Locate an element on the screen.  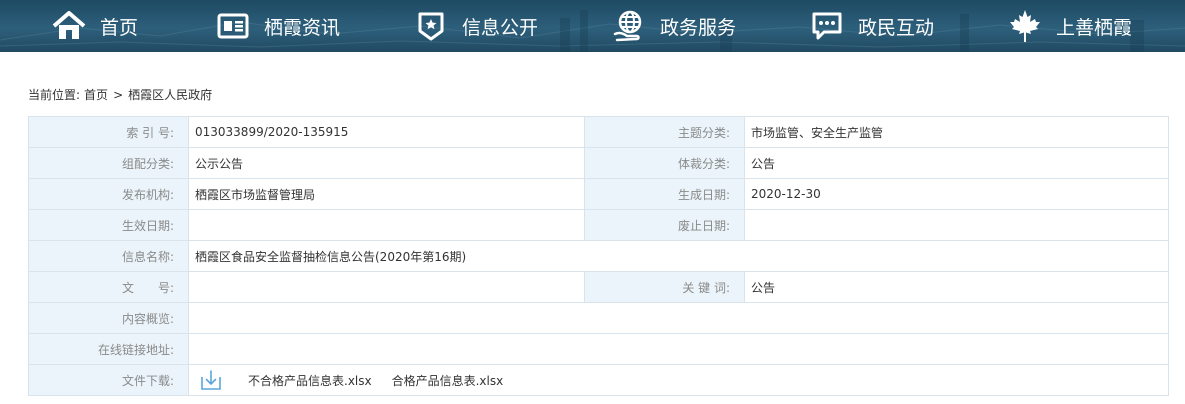
index-number-value: 013033899/2020-135915 is located at coordinates (386, 132).